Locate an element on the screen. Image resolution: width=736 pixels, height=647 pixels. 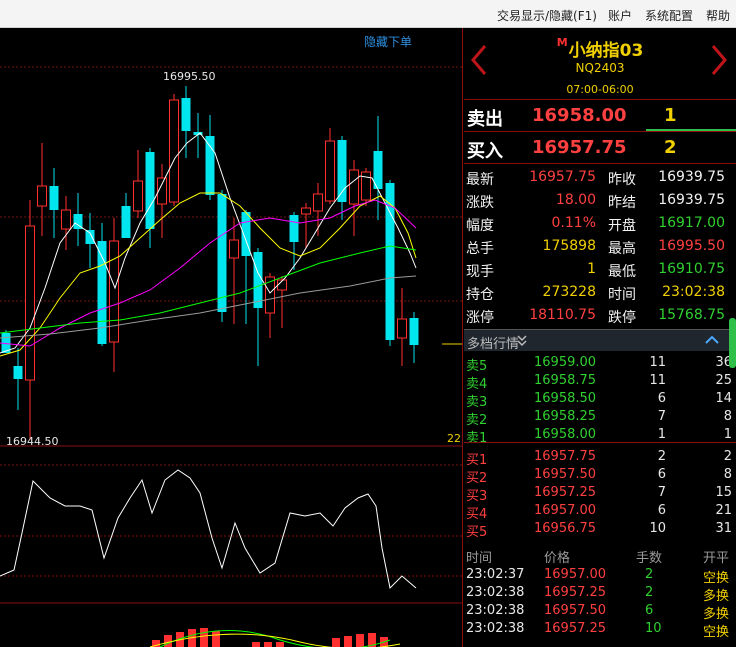
tick-time: 23:02:38 is located at coordinates (495, 610).